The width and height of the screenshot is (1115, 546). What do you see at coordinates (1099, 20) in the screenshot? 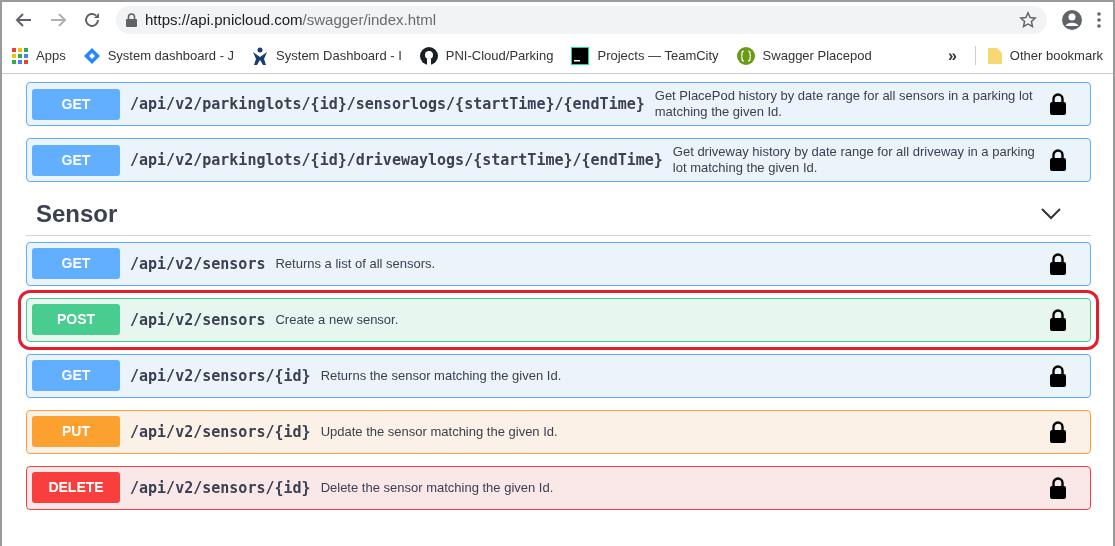
I see `menu-icon` at bounding box center [1099, 20].